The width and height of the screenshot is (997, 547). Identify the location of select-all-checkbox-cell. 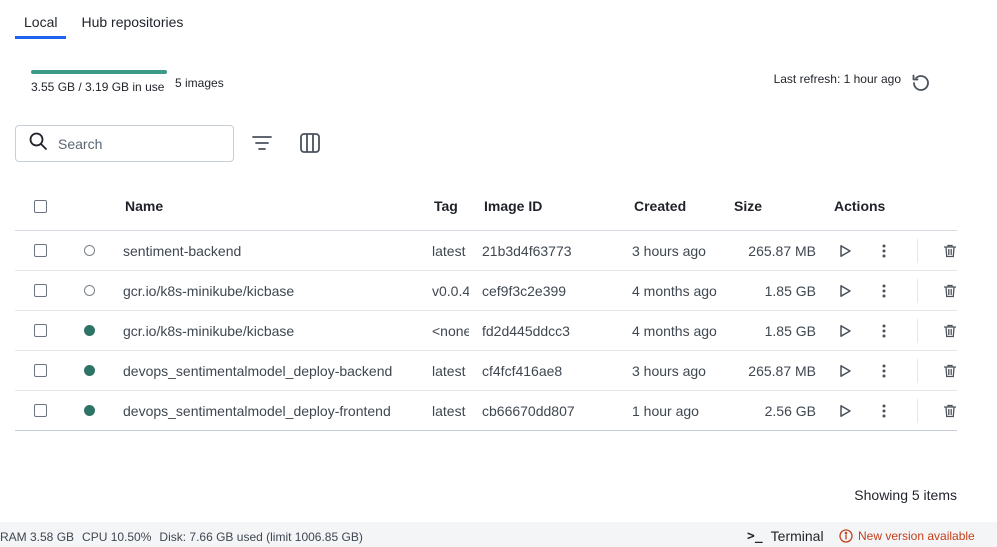
(40, 206).